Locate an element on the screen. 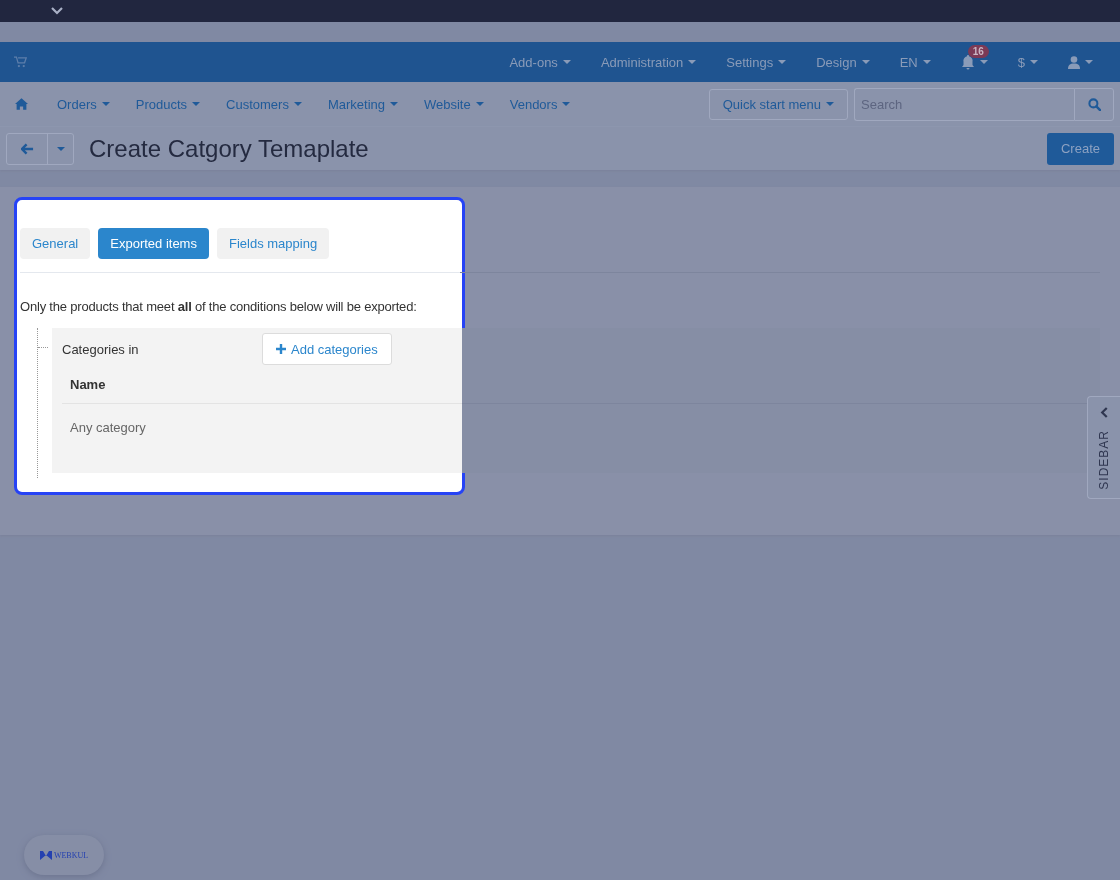 The height and width of the screenshot is (880, 1120). search-button is located at coordinates (1094, 104).